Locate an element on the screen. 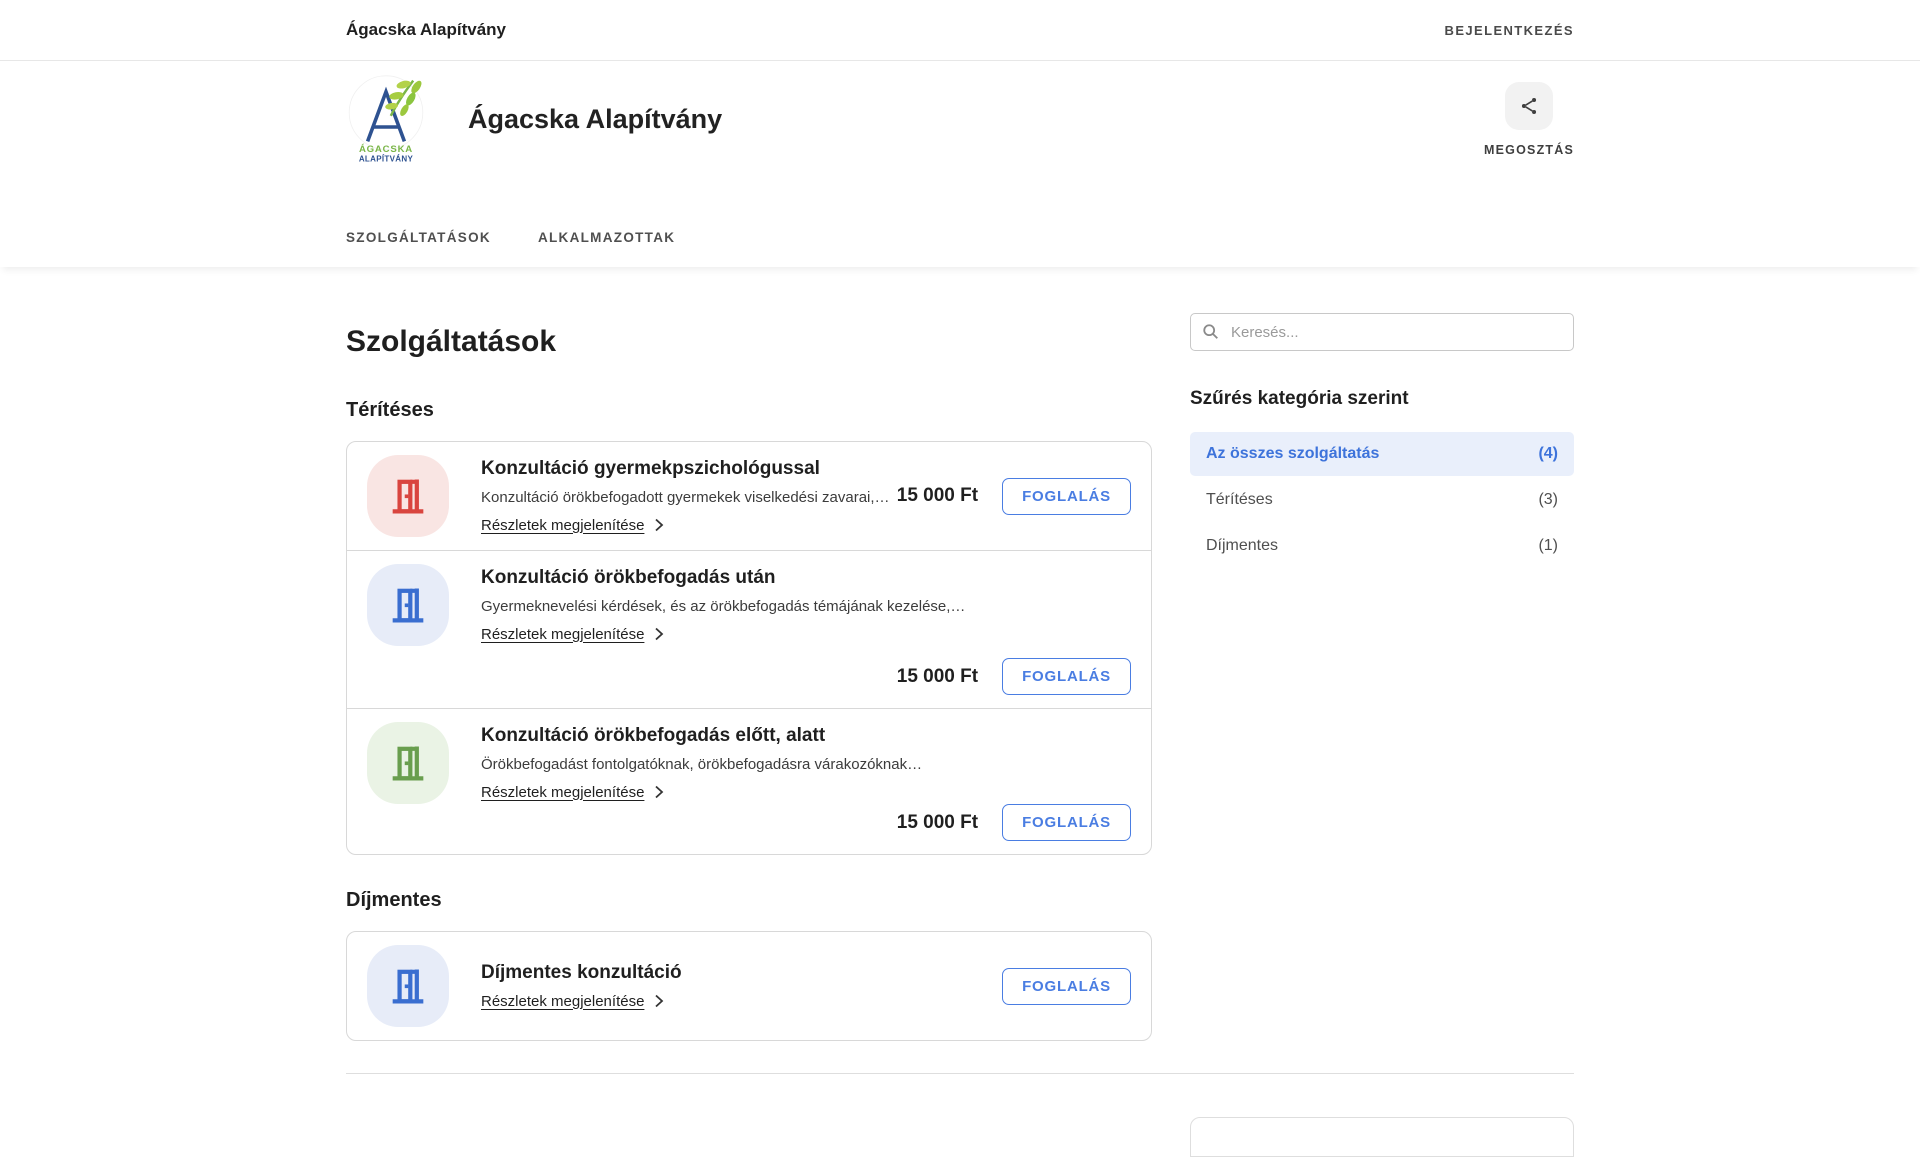 This screenshot has width=1920, height=1157. company-logo: ÁGACSKA ALAPÍTVÁNY is located at coordinates (386, 119).